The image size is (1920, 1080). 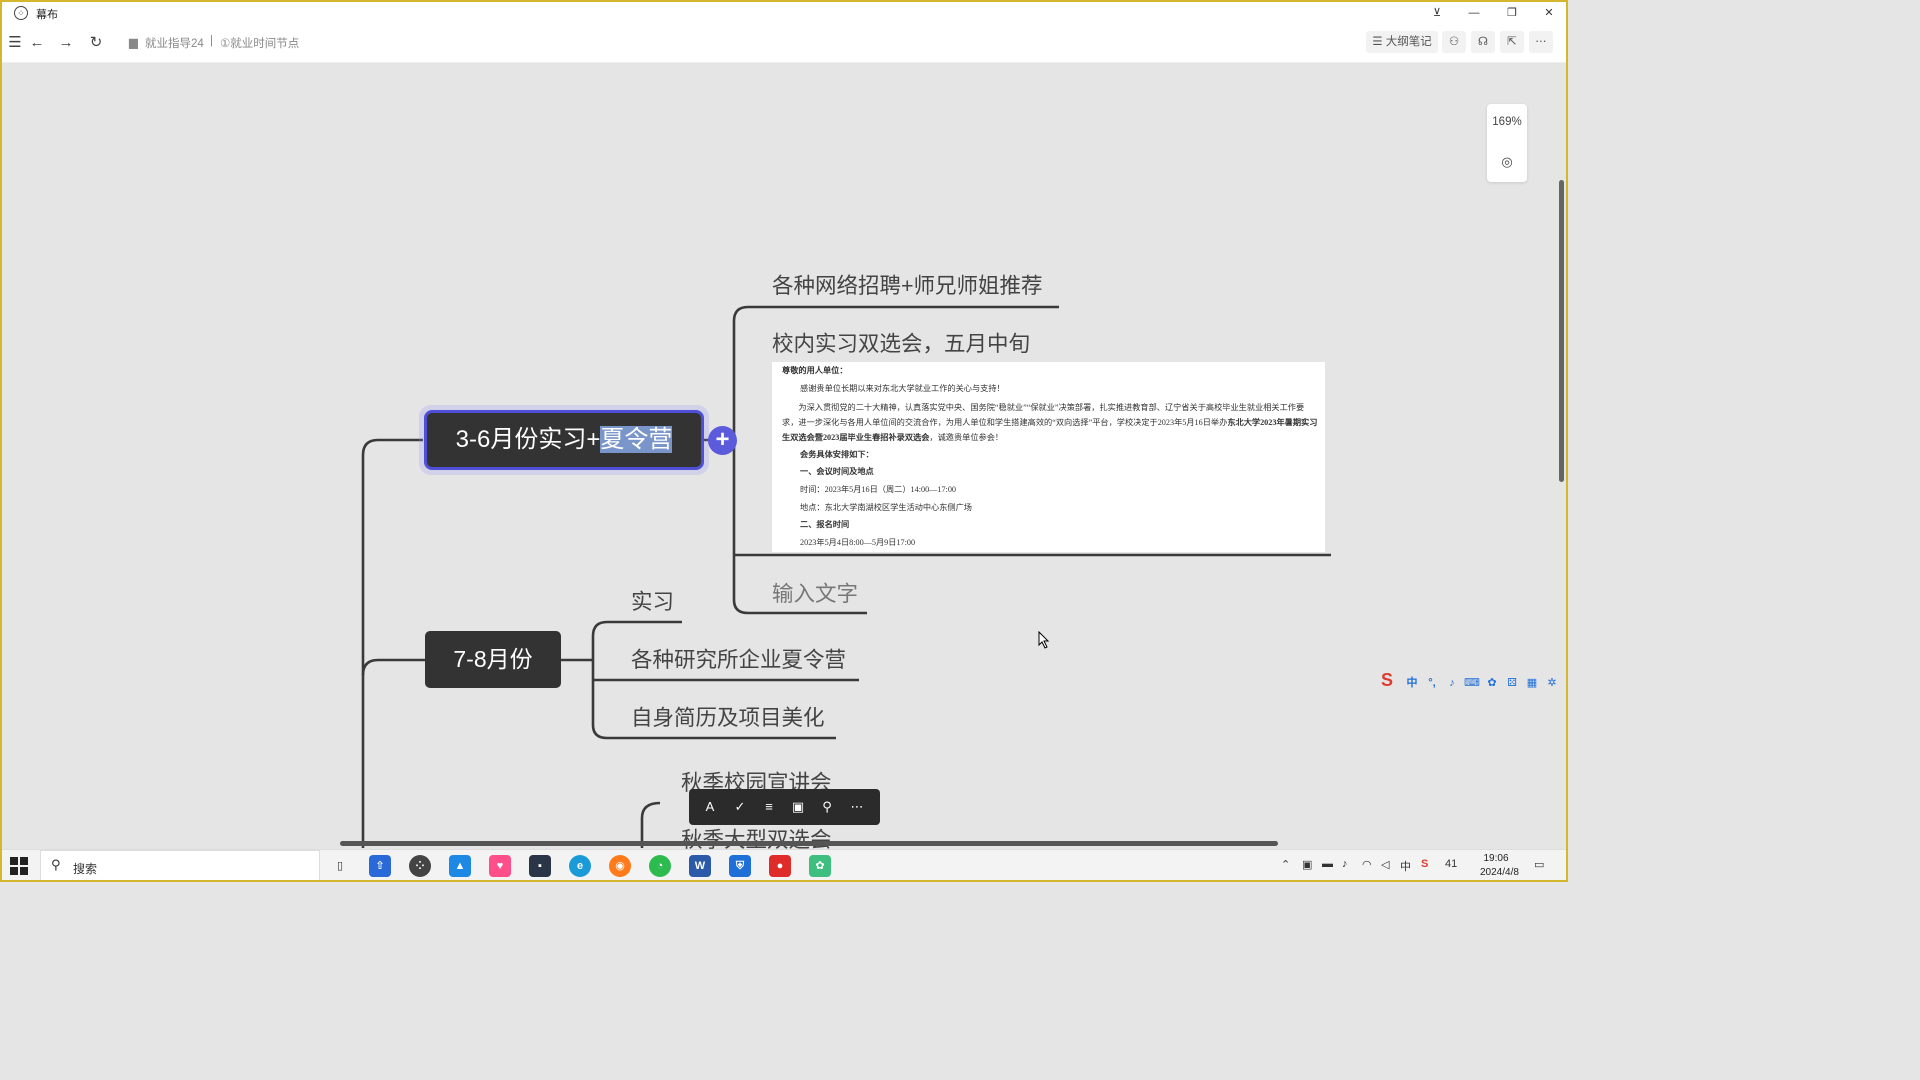 What do you see at coordinates (19, 866) in the screenshot?
I see `windows-start-icon` at bounding box center [19, 866].